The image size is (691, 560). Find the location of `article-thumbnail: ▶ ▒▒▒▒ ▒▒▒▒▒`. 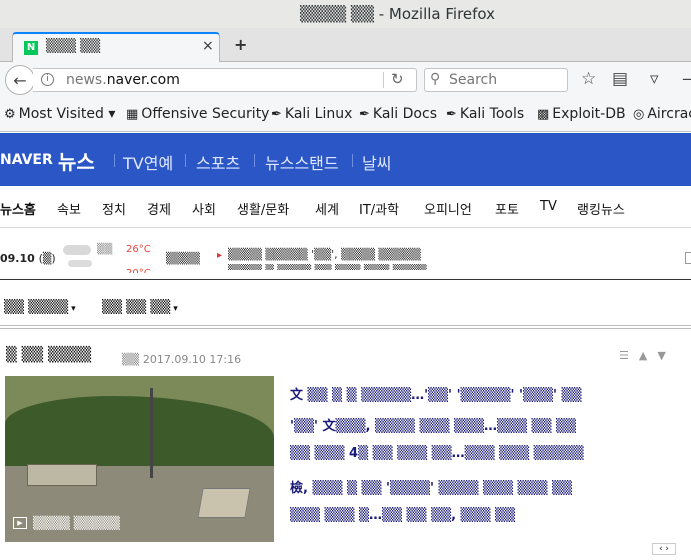

article-thumbnail: ▶ ▒▒▒▒ ▒▒▒▒▒ is located at coordinates (139, 459).